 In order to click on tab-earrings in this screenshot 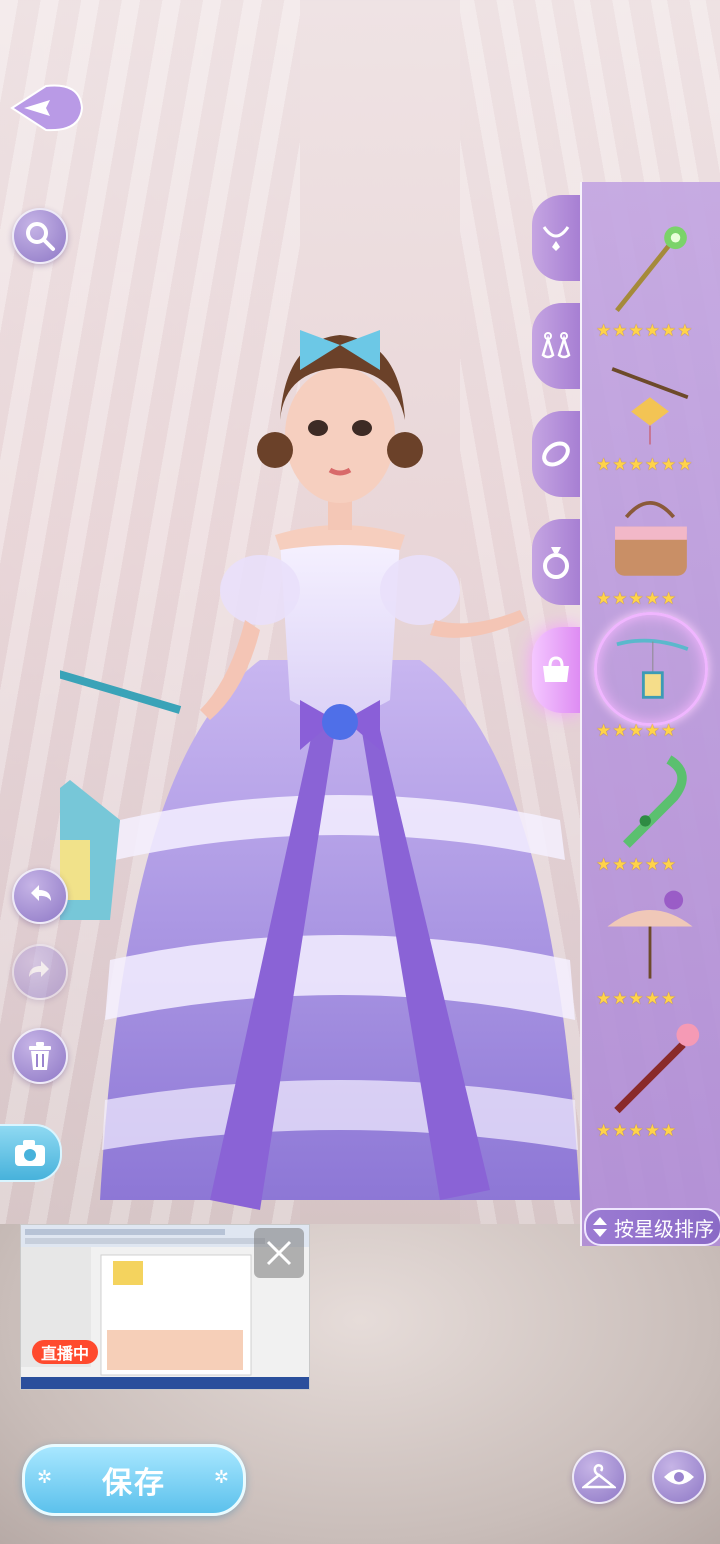, I will do `click(556, 346)`.